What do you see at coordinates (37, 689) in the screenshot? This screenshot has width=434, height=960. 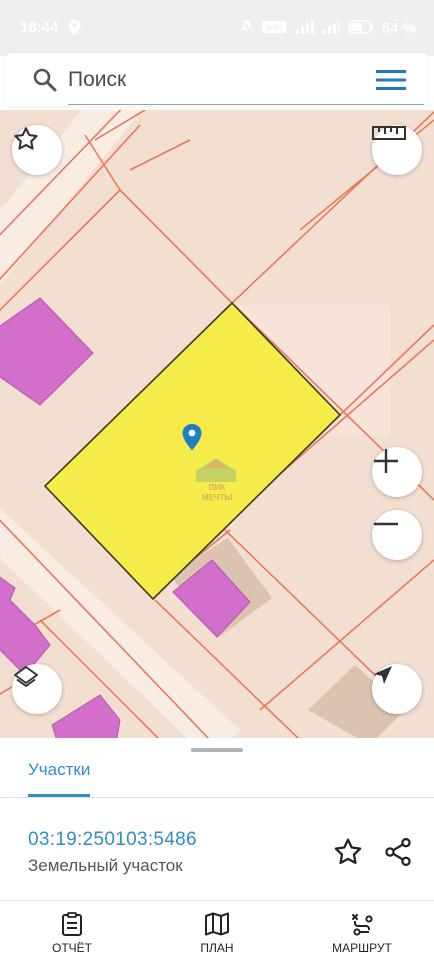 I see `layers-button` at bounding box center [37, 689].